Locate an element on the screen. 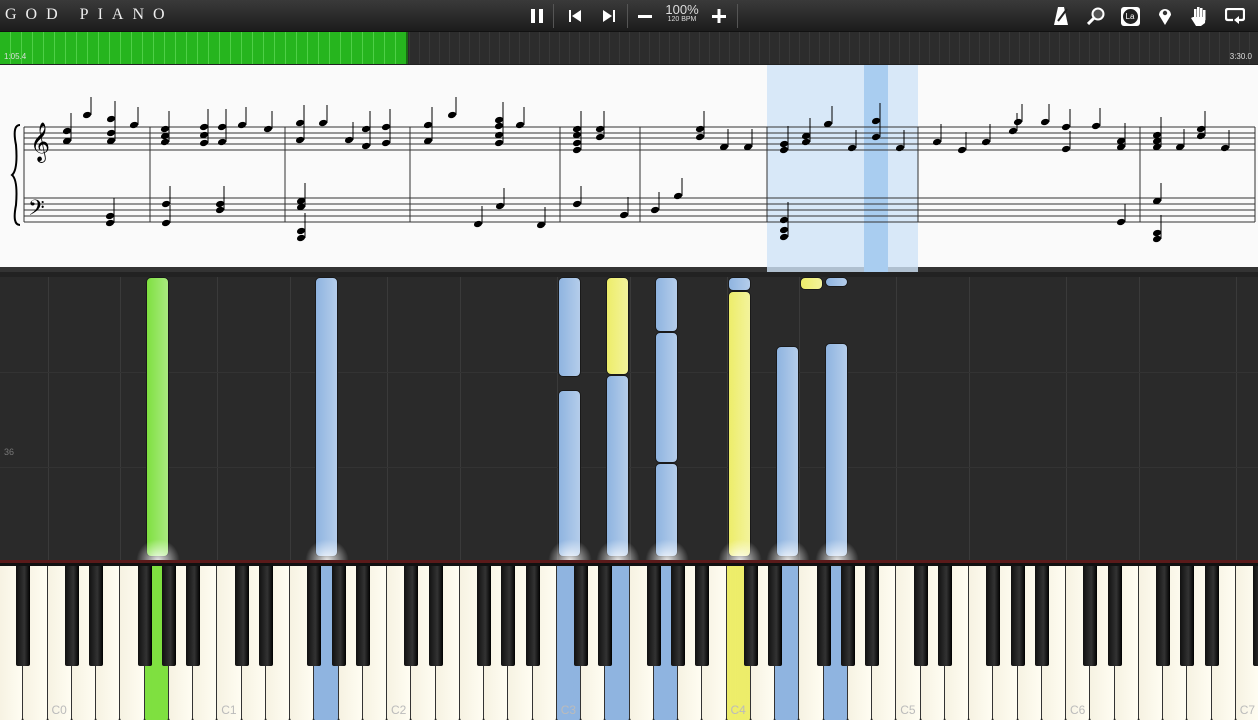  octave-label: C5 is located at coordinates (908, 710).